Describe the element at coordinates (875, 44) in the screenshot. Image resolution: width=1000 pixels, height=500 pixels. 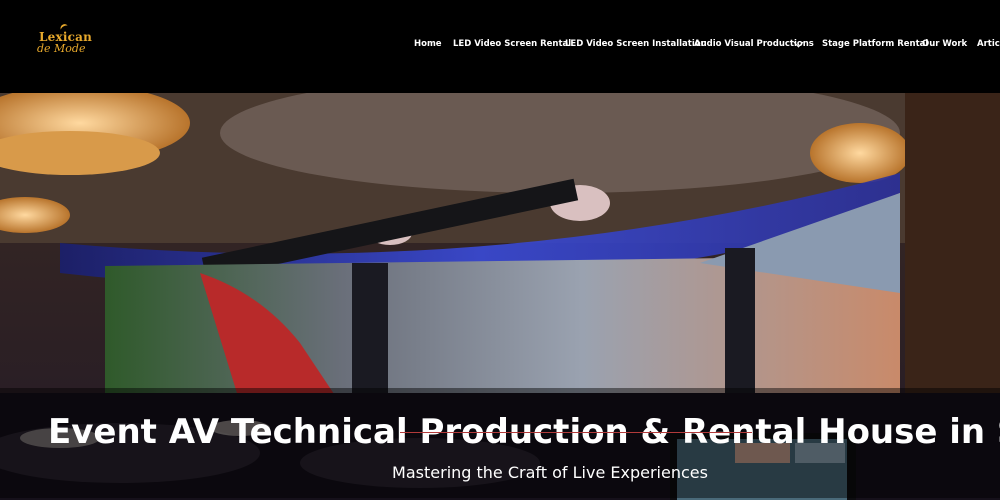
I see `nav-item-stage-platform-rental: Stage Platform Rental` at that location.